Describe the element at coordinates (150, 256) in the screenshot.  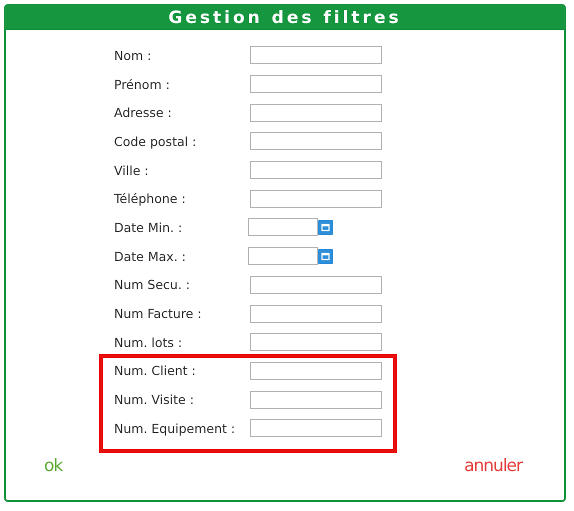
I see `field-label: Date Max. :` at that location.